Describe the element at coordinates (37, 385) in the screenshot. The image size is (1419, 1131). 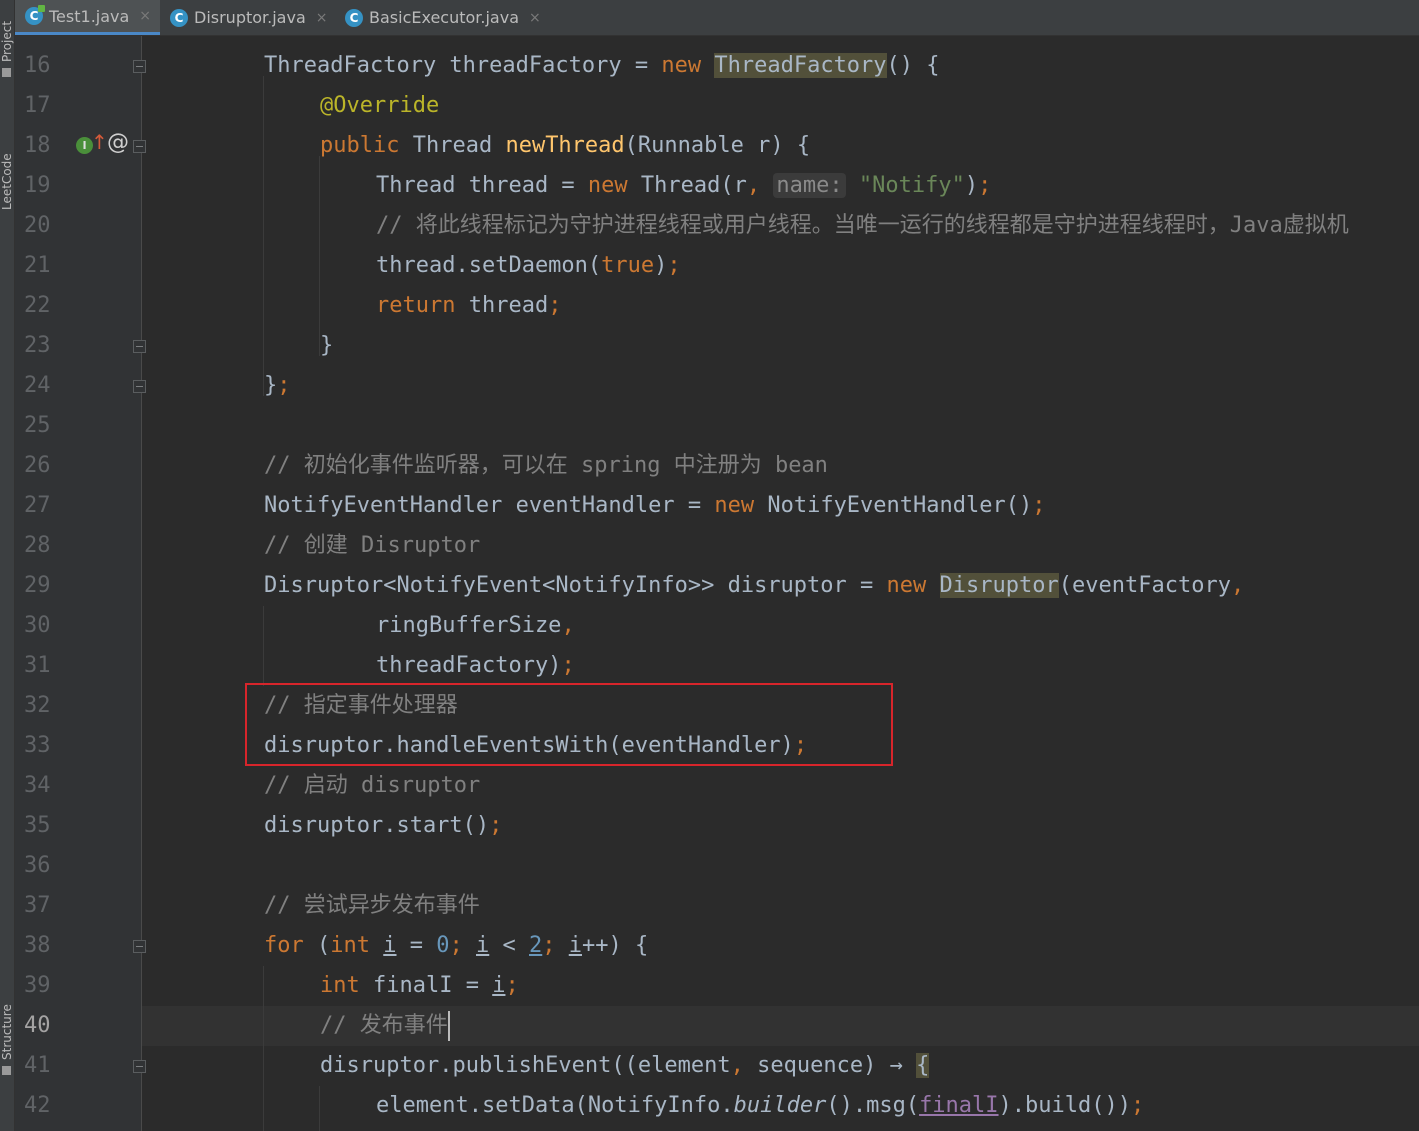
I see `line-number: 24` at that location.